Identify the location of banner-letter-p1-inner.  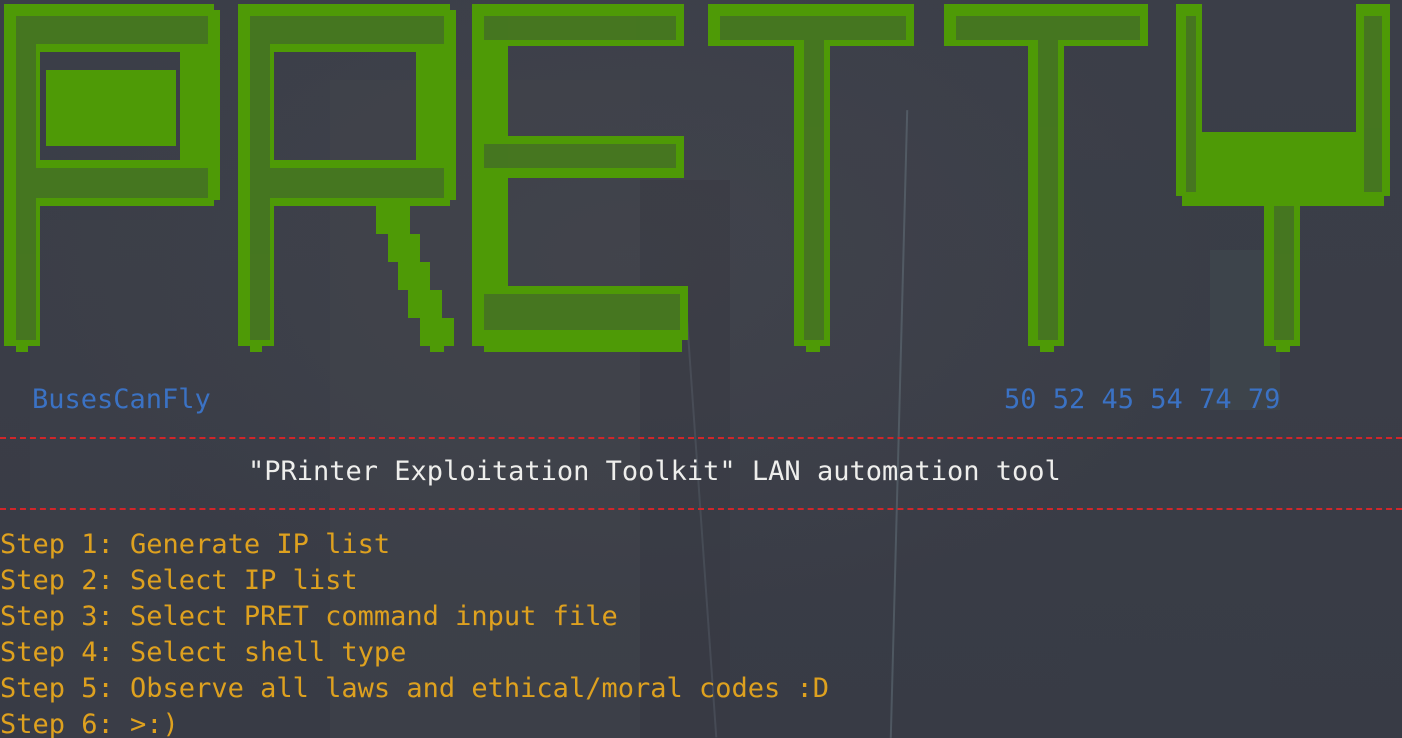
(111, 108).